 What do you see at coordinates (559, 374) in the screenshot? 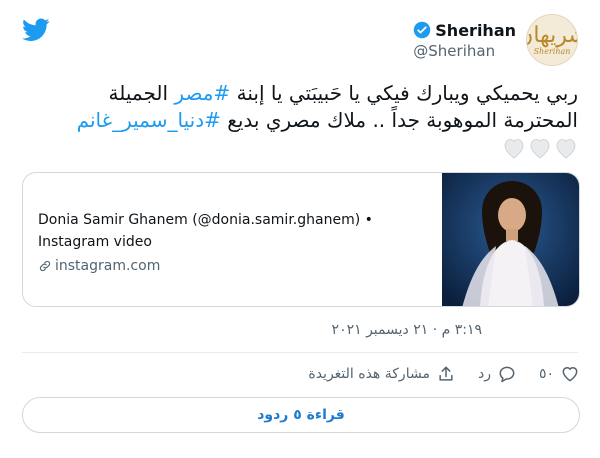
I see `like-button: ٥٠` at bounding box center [559, 374].